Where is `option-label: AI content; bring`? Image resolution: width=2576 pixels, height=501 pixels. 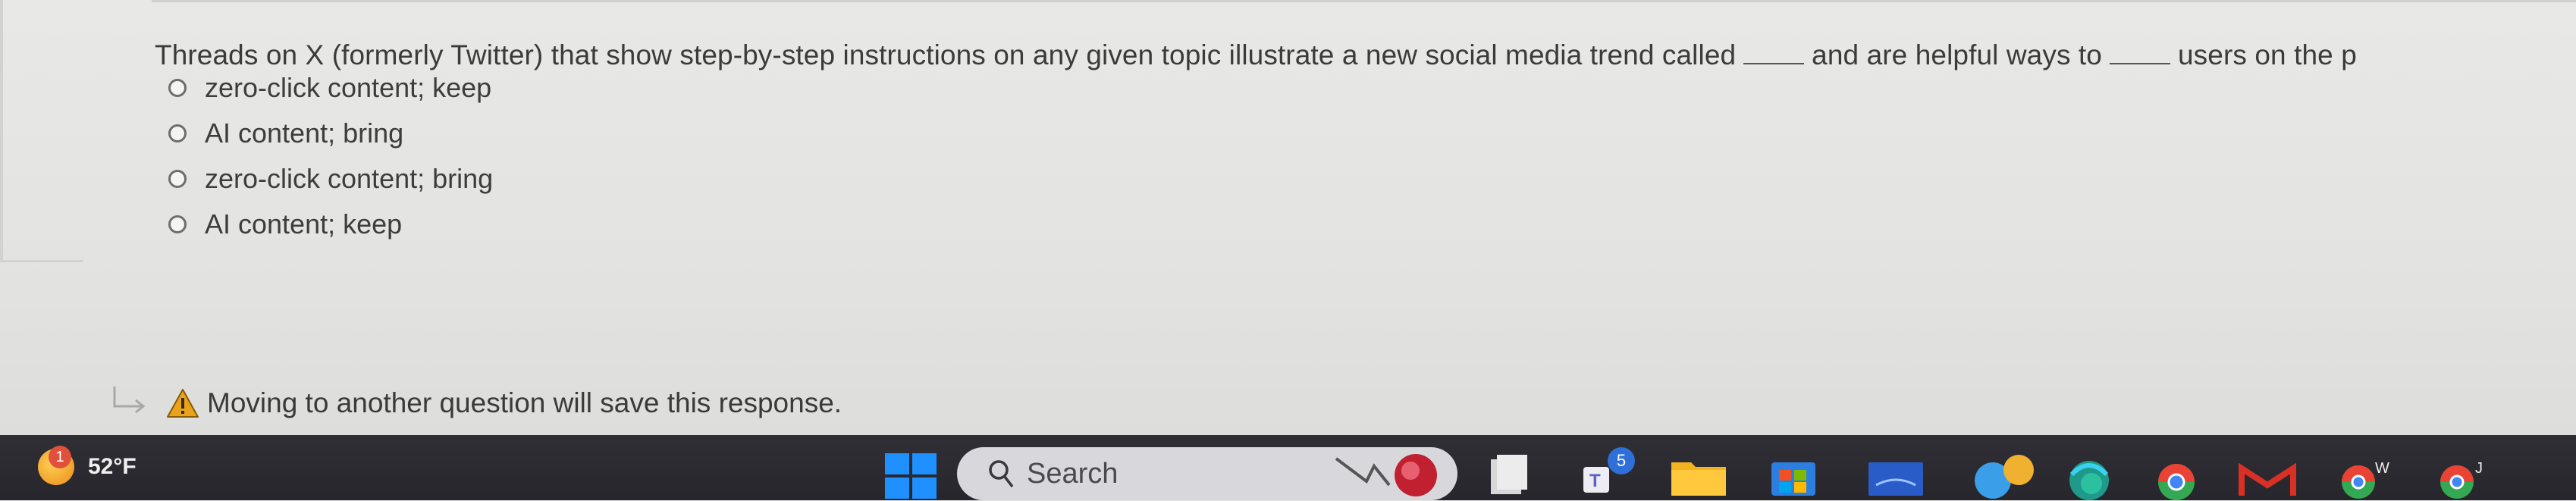 option-label: AI content; bring is located at coordinates (304, 133).